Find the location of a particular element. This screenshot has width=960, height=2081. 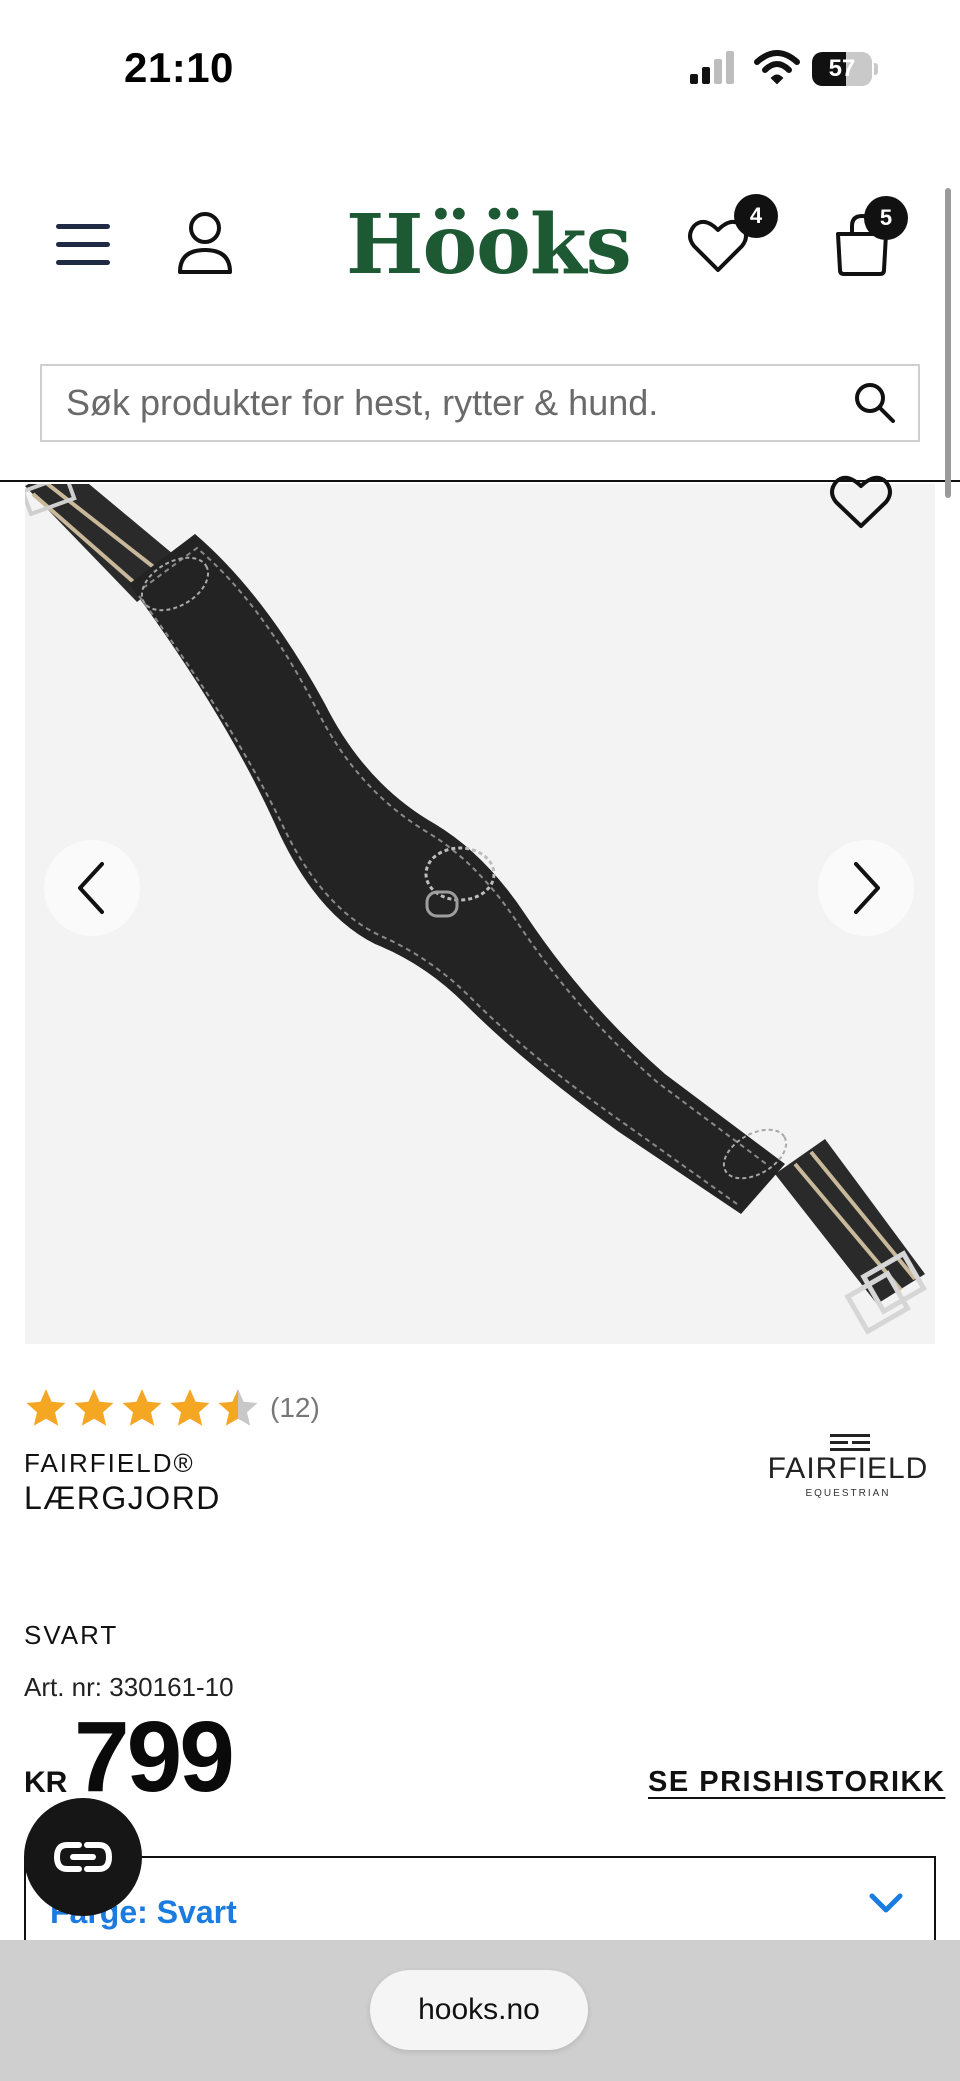

battery-level: 57 is located at coordinates (842, 68).